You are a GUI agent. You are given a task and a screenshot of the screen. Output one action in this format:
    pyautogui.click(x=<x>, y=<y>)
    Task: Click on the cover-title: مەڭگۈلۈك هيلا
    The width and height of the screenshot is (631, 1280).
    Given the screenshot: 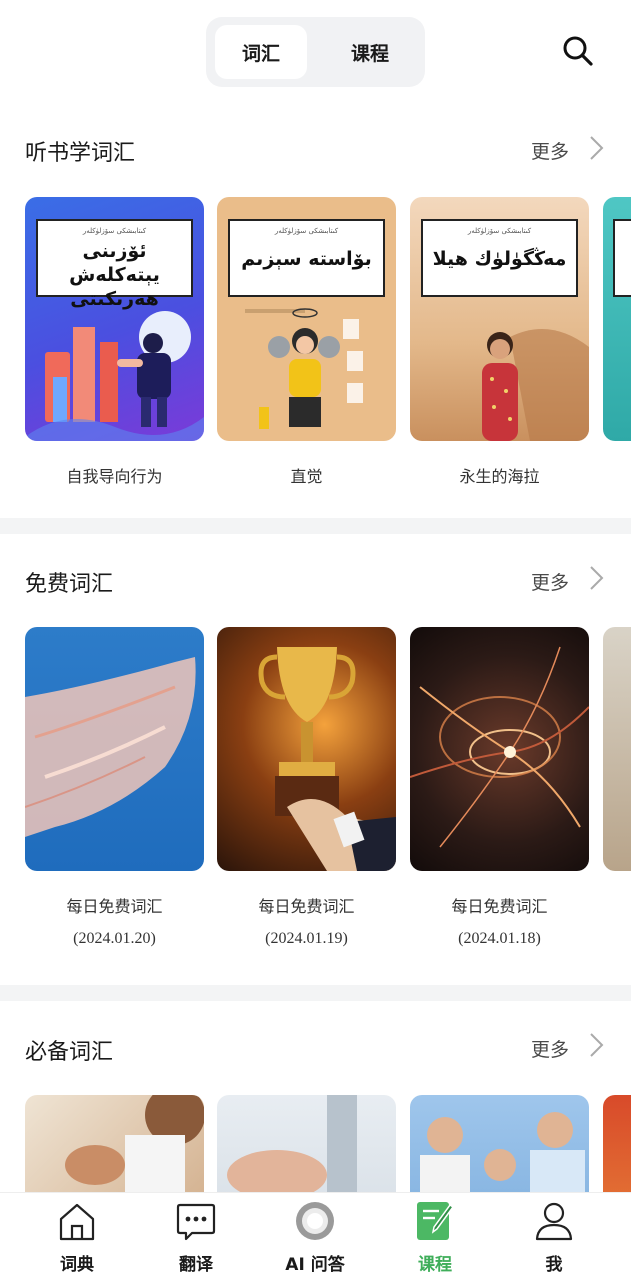 What is the action you would take?
    pyautogui.click(x=499, y=259)
    